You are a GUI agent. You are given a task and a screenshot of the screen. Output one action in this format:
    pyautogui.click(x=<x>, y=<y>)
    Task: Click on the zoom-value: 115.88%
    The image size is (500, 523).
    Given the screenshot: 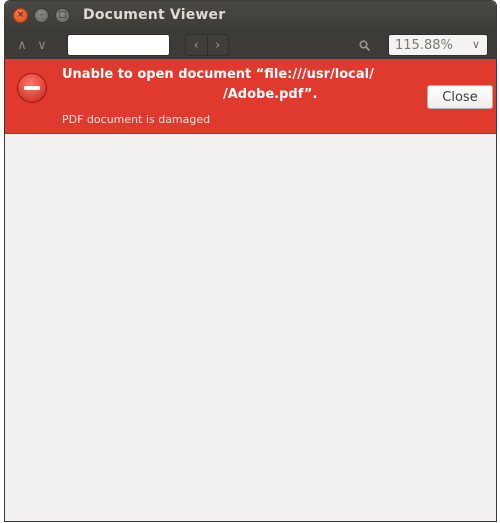 What is the action you would take?
    pyautogui.click(x=424, y=45)
    